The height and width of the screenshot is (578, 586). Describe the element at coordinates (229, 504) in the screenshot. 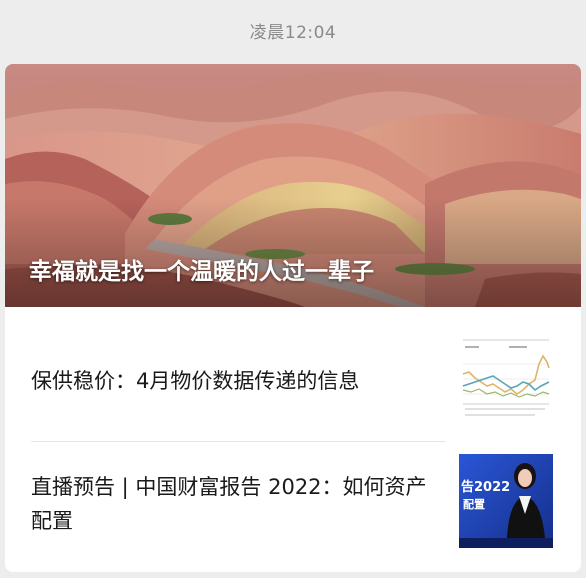

I see `article-title: 直播预告 | 中国财富报告 2022：如何资产配置` at that location.